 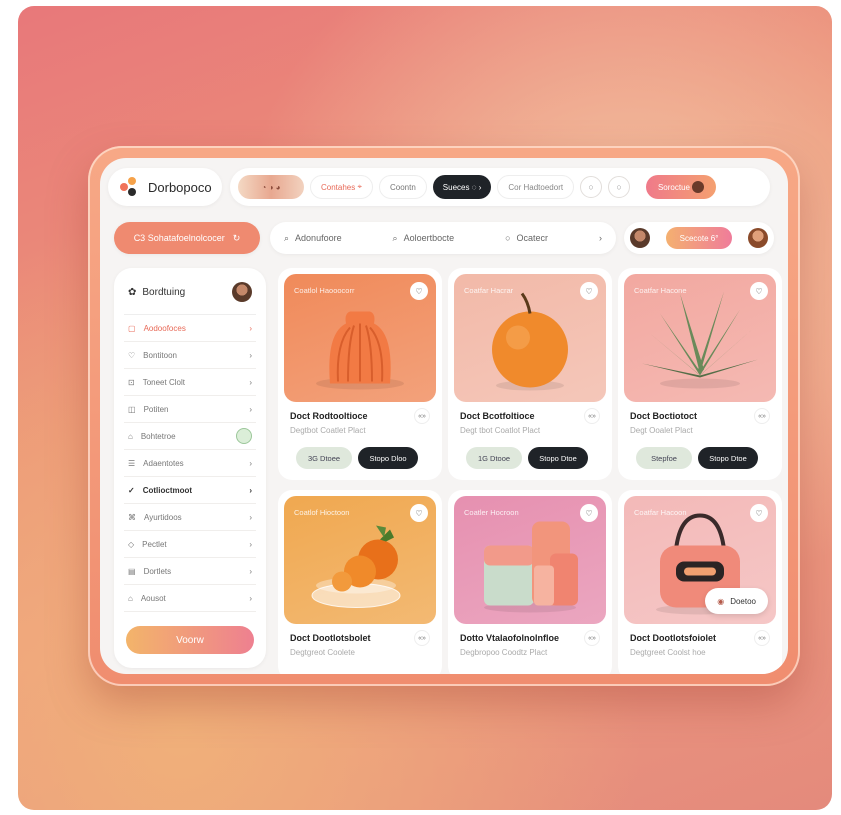 I want to click on bag-icon: ◉, so click(x=721, y=601).